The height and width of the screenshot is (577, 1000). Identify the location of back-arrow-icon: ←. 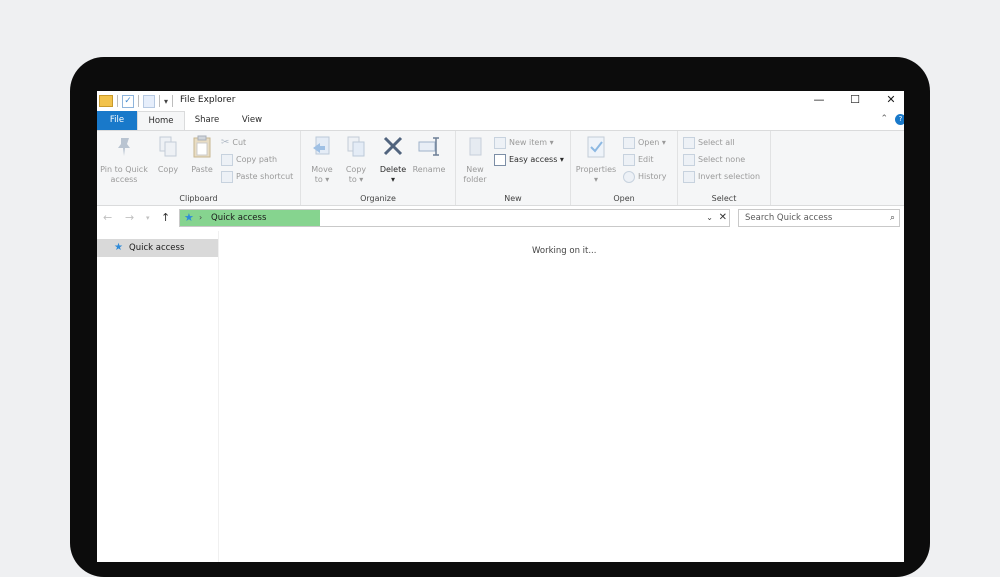
(107, 218).